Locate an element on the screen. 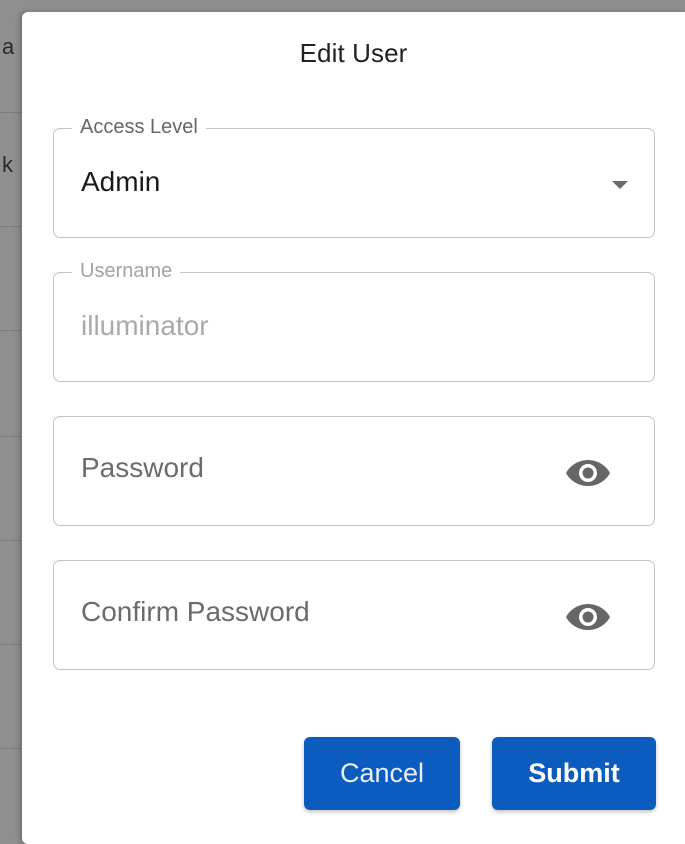  dialog-title: Edit User is located at coordinates (353, 53).